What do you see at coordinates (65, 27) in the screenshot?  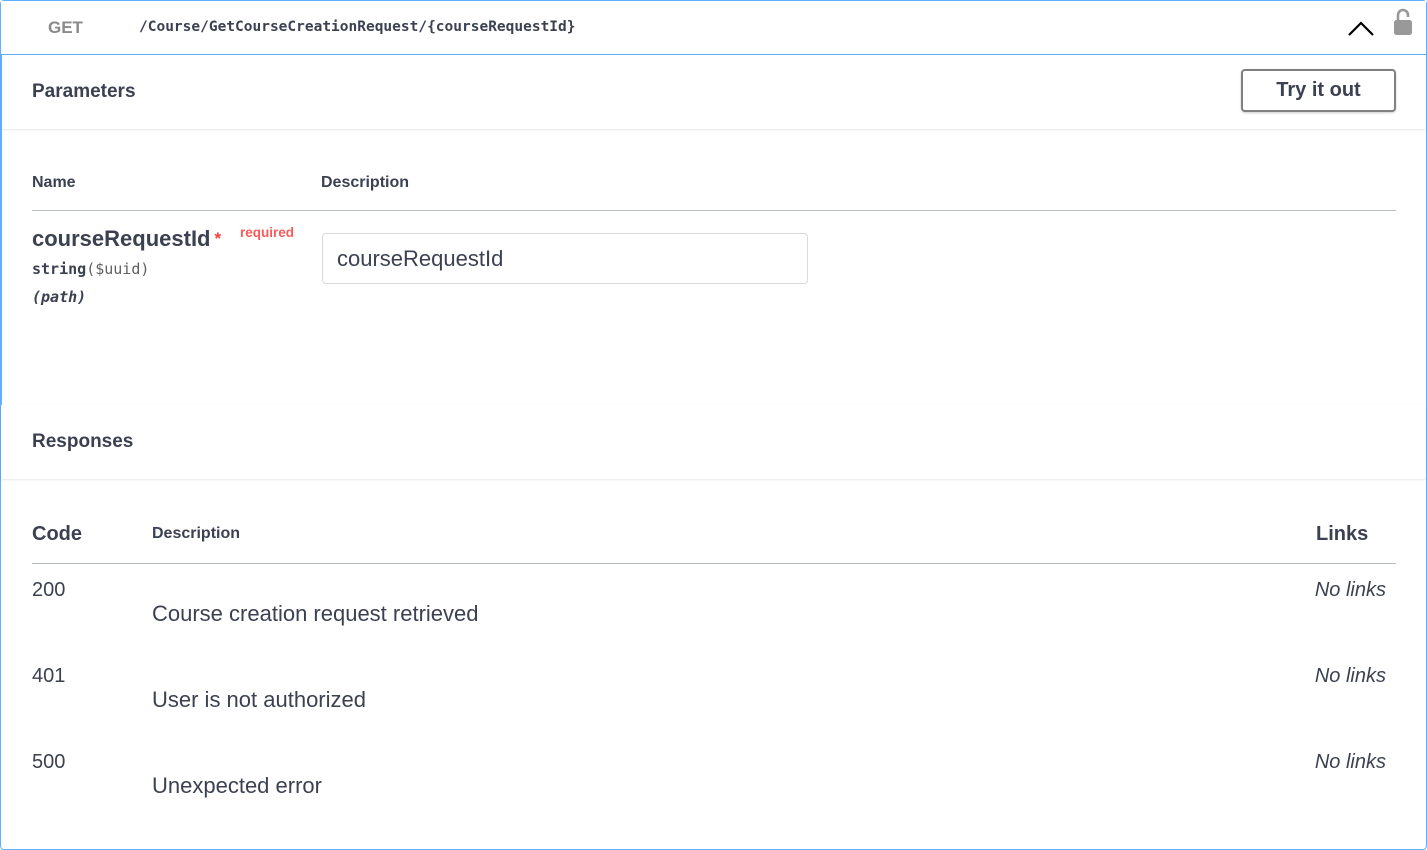 I see `http-method: GET` at bounding box center [65, 27].